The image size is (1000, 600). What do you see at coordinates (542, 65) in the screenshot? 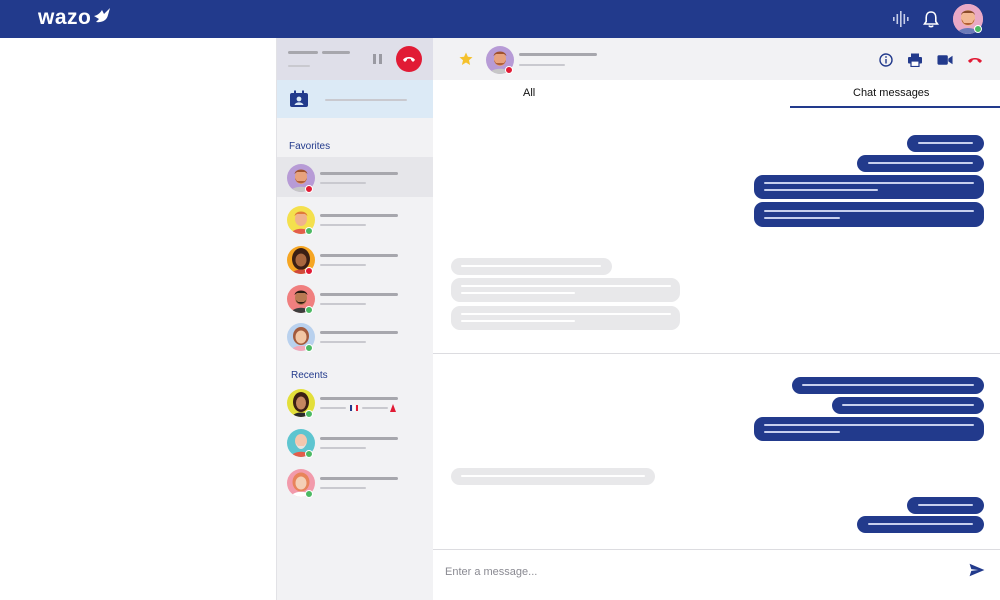
I see `chat-contact-subtitle-placeholder` at bounding box center [542, 65].